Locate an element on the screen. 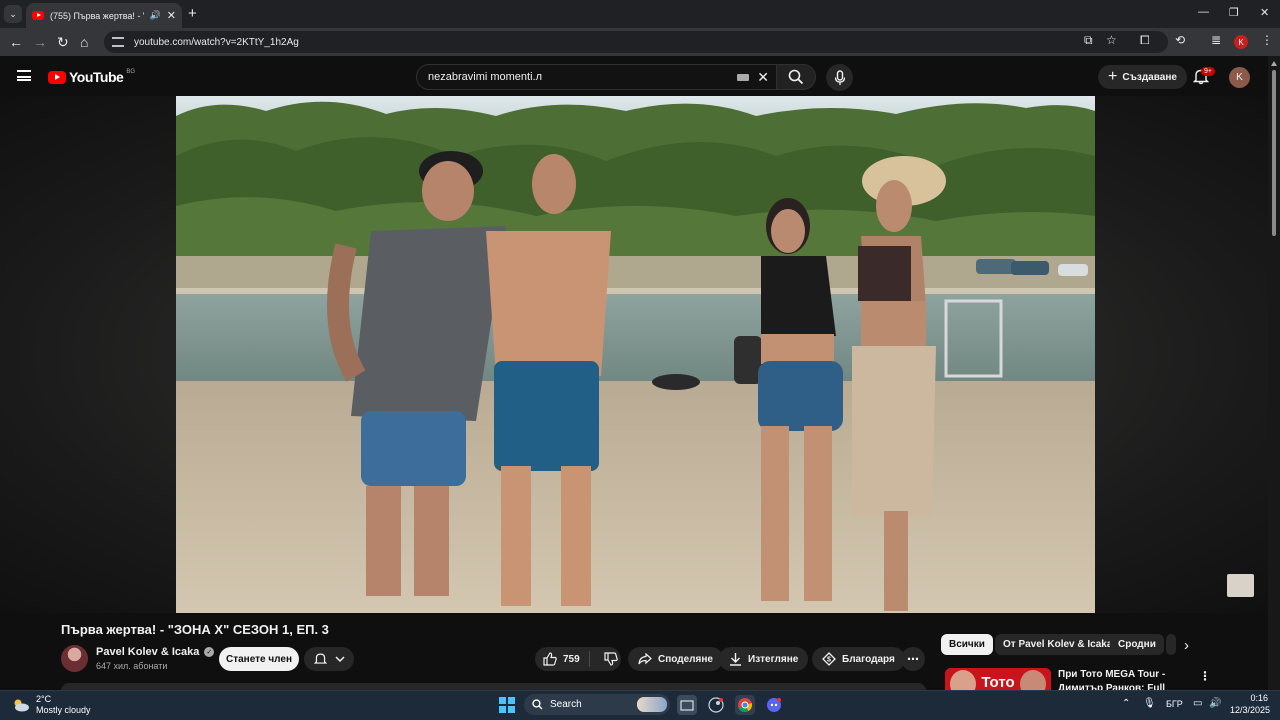 The height and width of the screenshot is (720, 1280). volume-icon: 🔊 is located at coordinates (1215, 703).